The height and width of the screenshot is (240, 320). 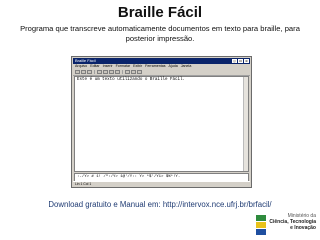 What do you see at coordinates (127, 72) in the screenshot?
I see `undo-icon` at bounding box center [127, 72].